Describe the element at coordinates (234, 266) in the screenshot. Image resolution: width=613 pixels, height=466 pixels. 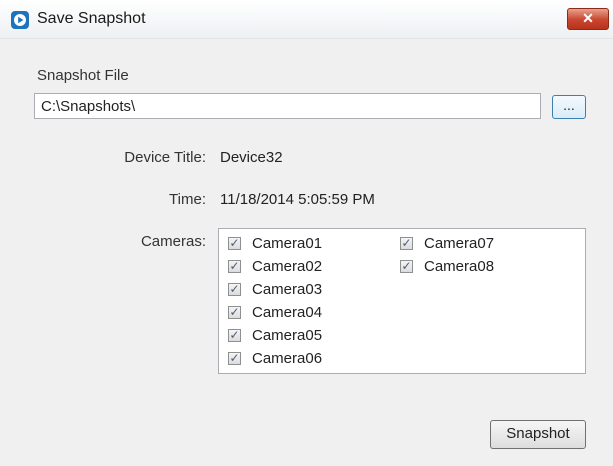
I see `camera-02-checkbox: ✓` at that location.